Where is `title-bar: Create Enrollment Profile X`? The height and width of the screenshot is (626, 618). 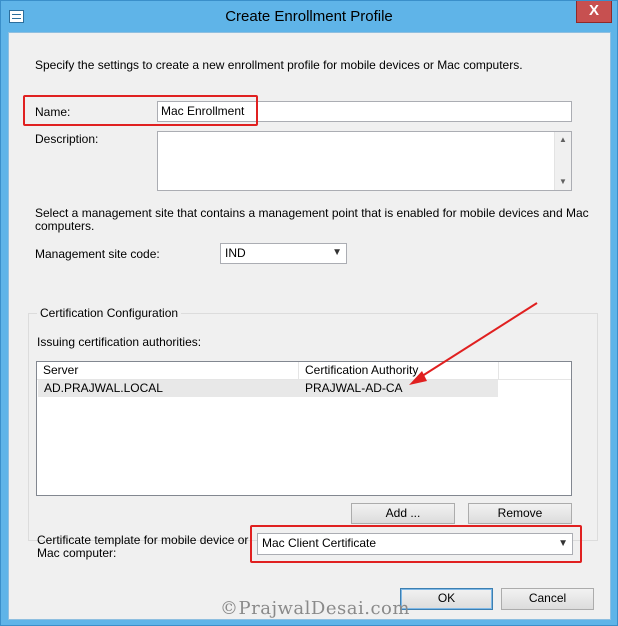
title-bar: Create Enrollment Profile X is located at coordinates (309, 17).